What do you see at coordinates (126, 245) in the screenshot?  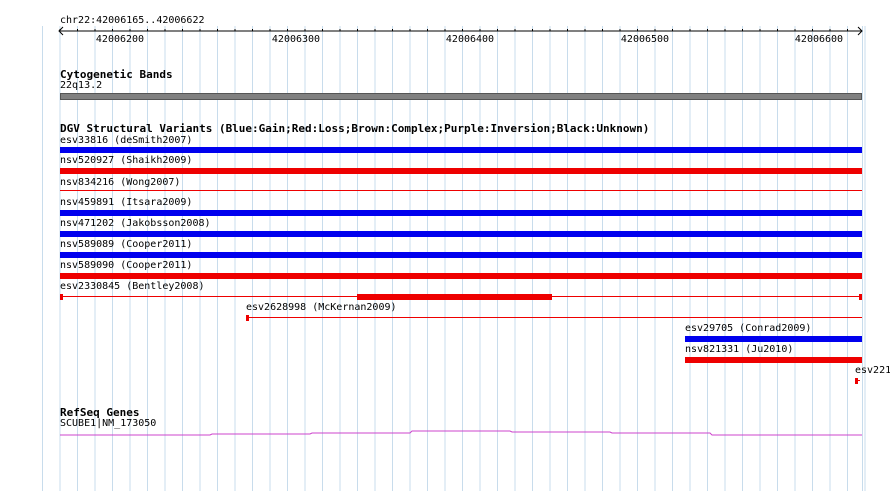 I see `variant-label: nsv589089 (Cooper2011)` at bounding box center [126, 245].